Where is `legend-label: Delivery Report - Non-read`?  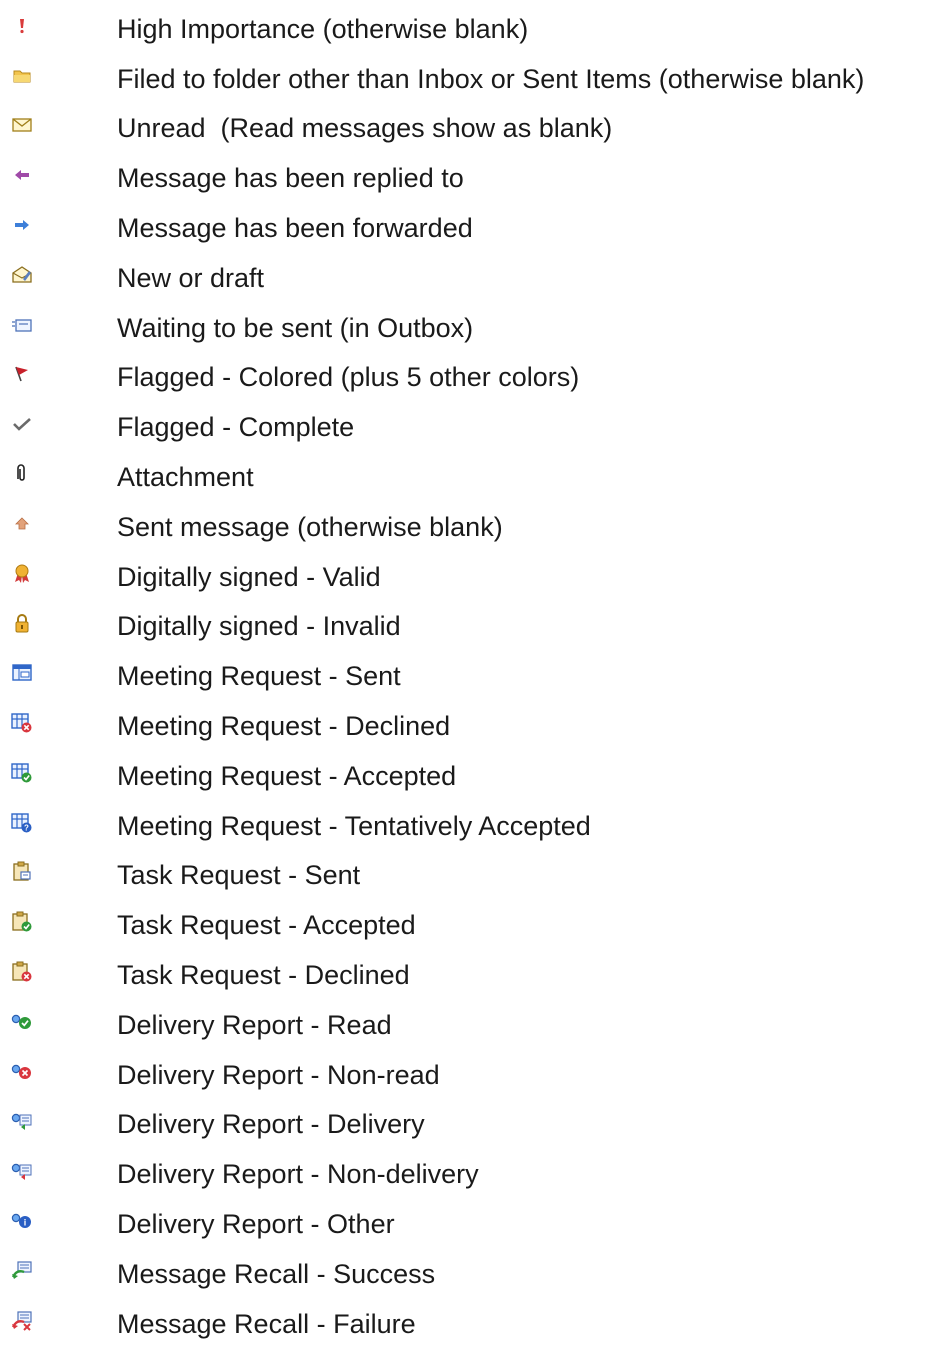 legend-label: Delivery Report - Non-read is located at coordinates (278, 1074).